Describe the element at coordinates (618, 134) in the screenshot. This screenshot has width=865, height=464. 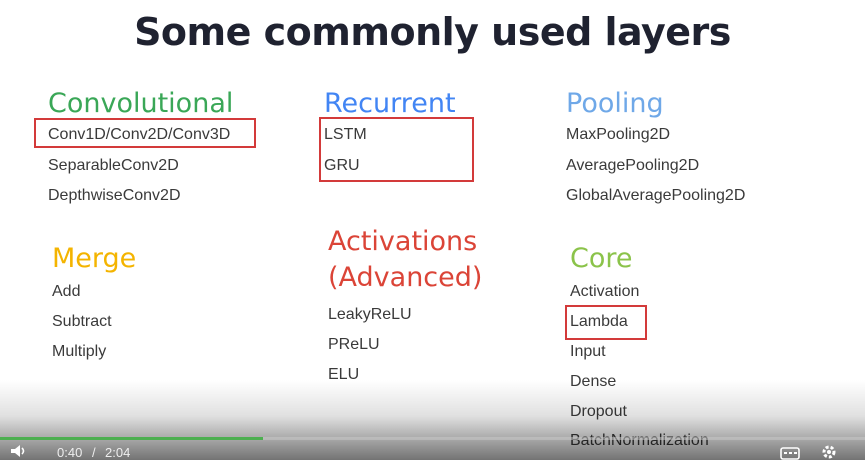
I see `list-item: MaxPooling2D` at that location.